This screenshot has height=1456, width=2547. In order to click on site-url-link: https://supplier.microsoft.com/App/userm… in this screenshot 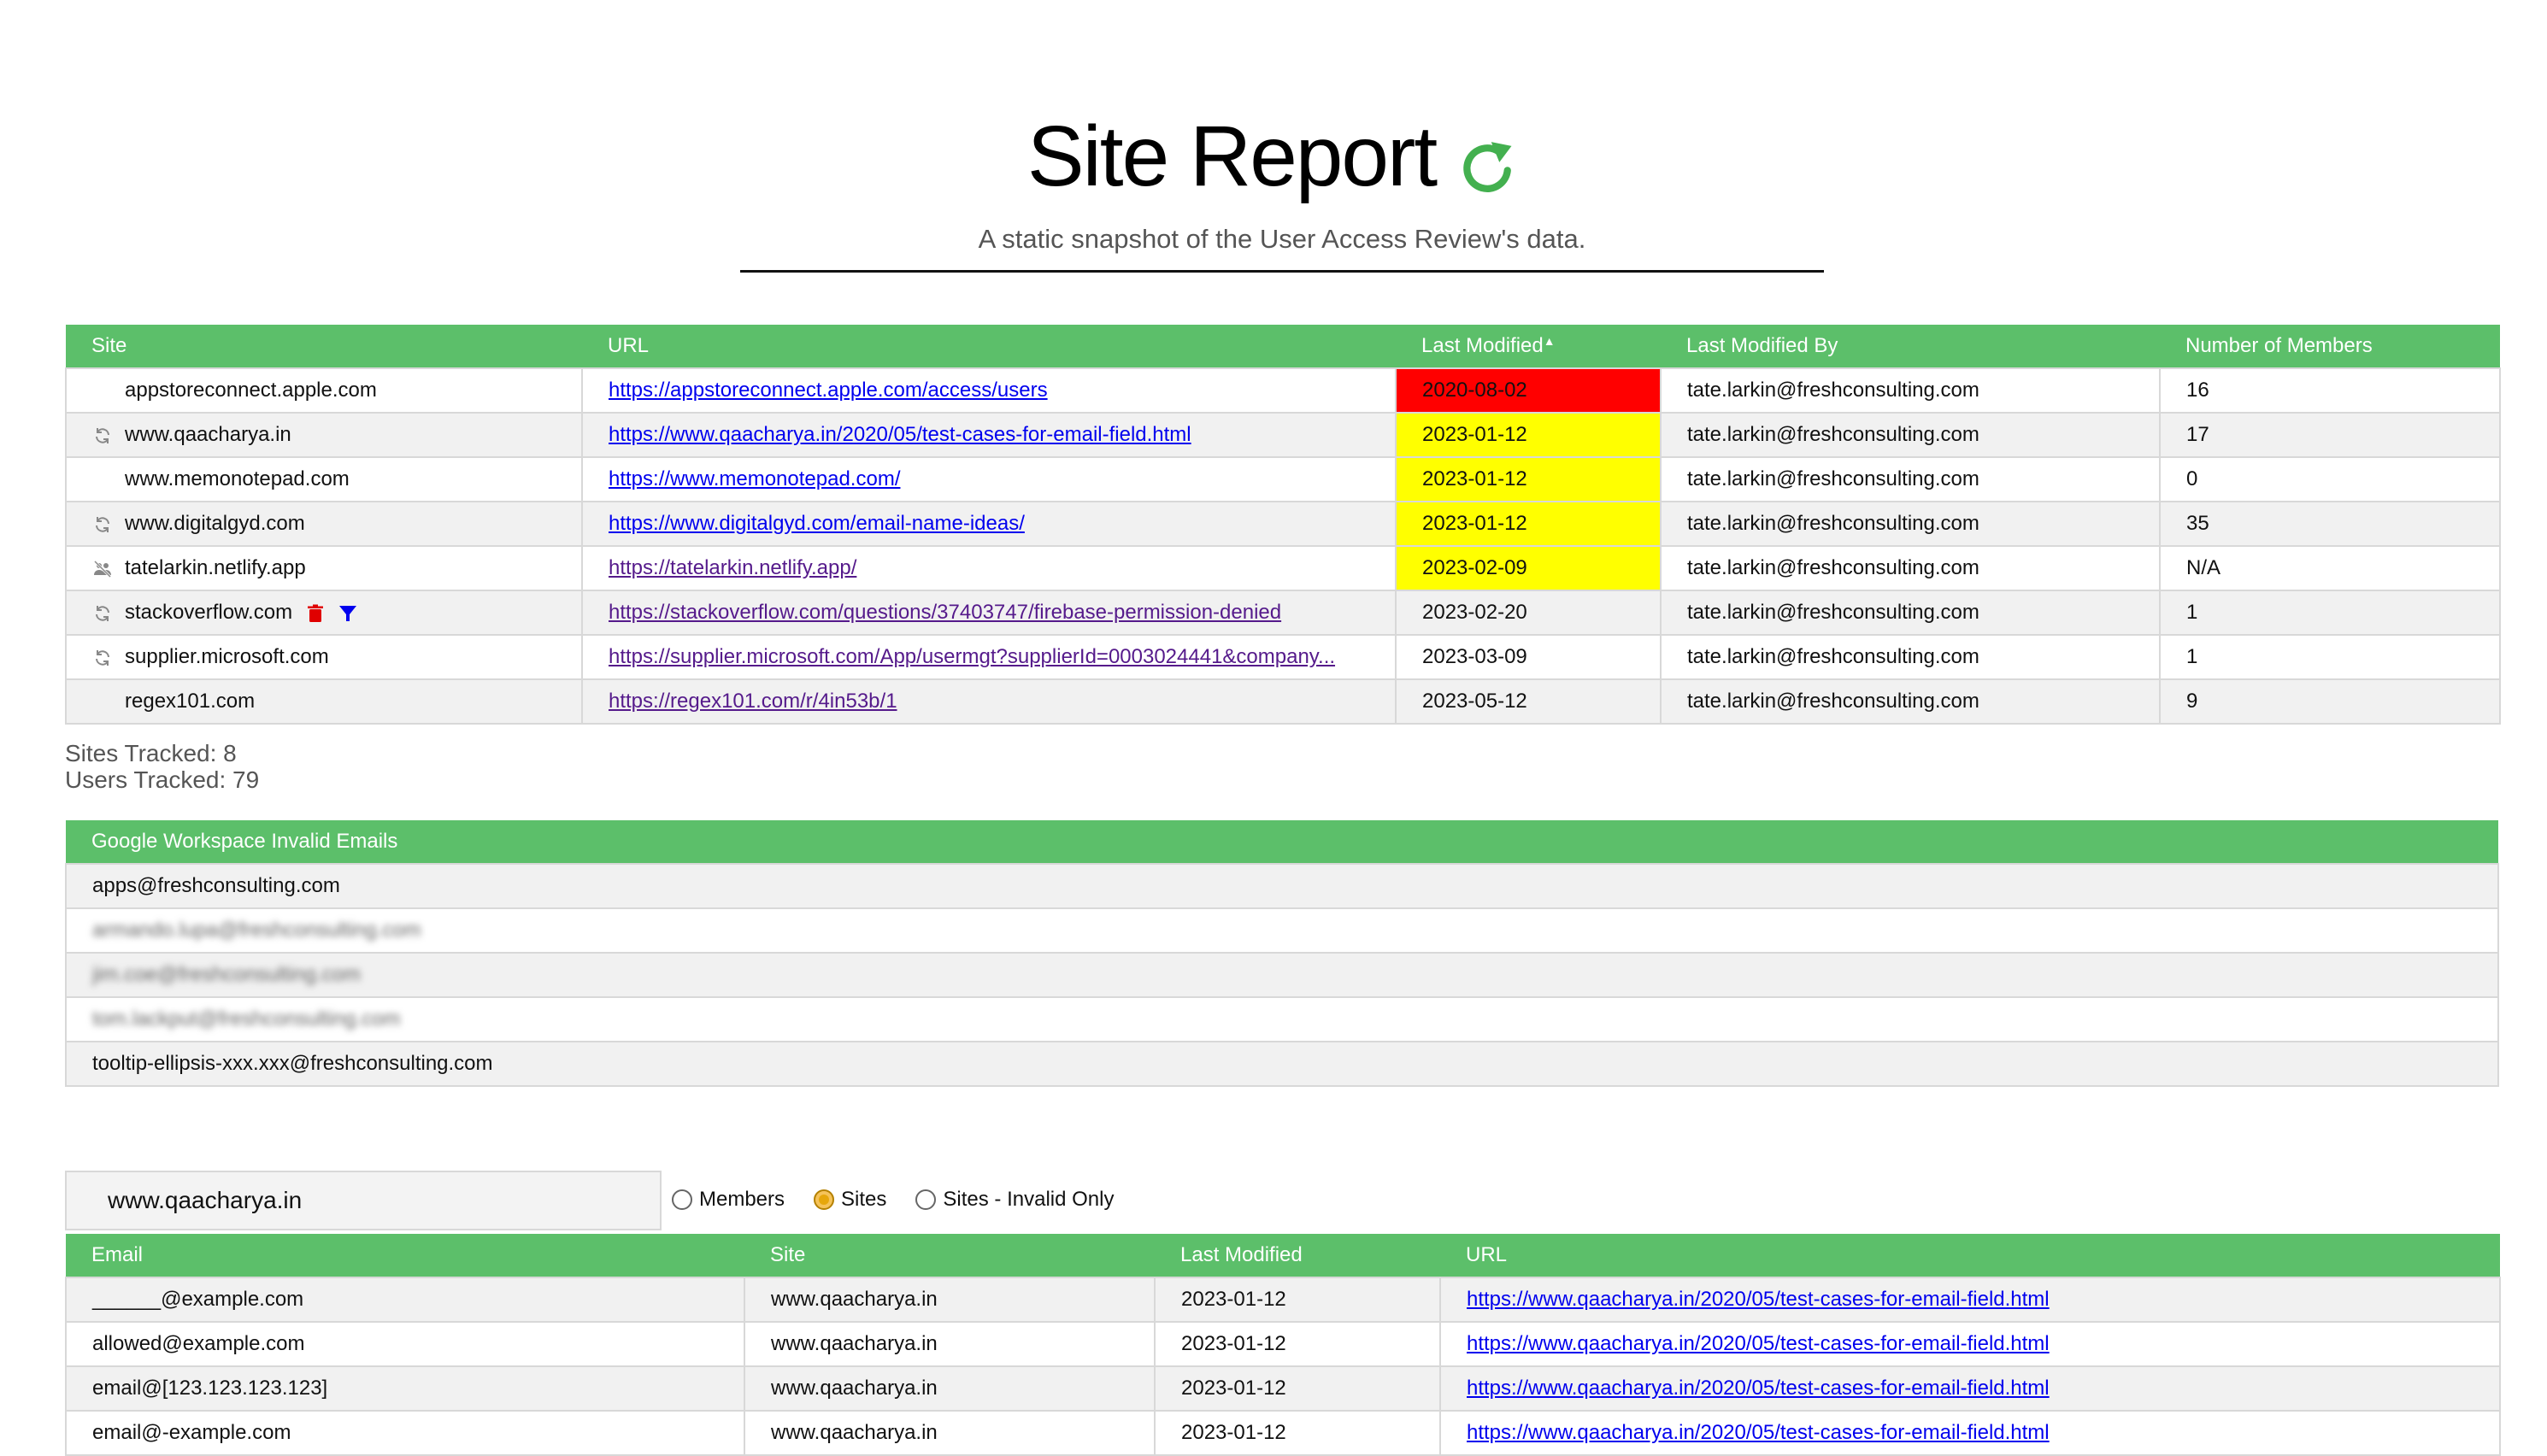, I will do `click(972, 656)`.